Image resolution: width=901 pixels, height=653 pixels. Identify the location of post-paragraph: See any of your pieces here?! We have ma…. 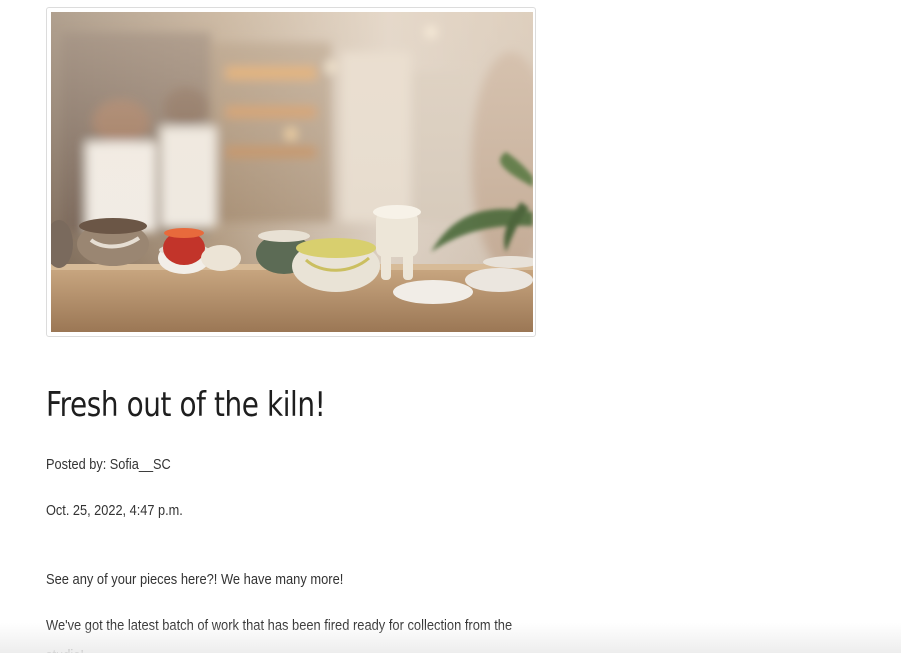
(195, 579).